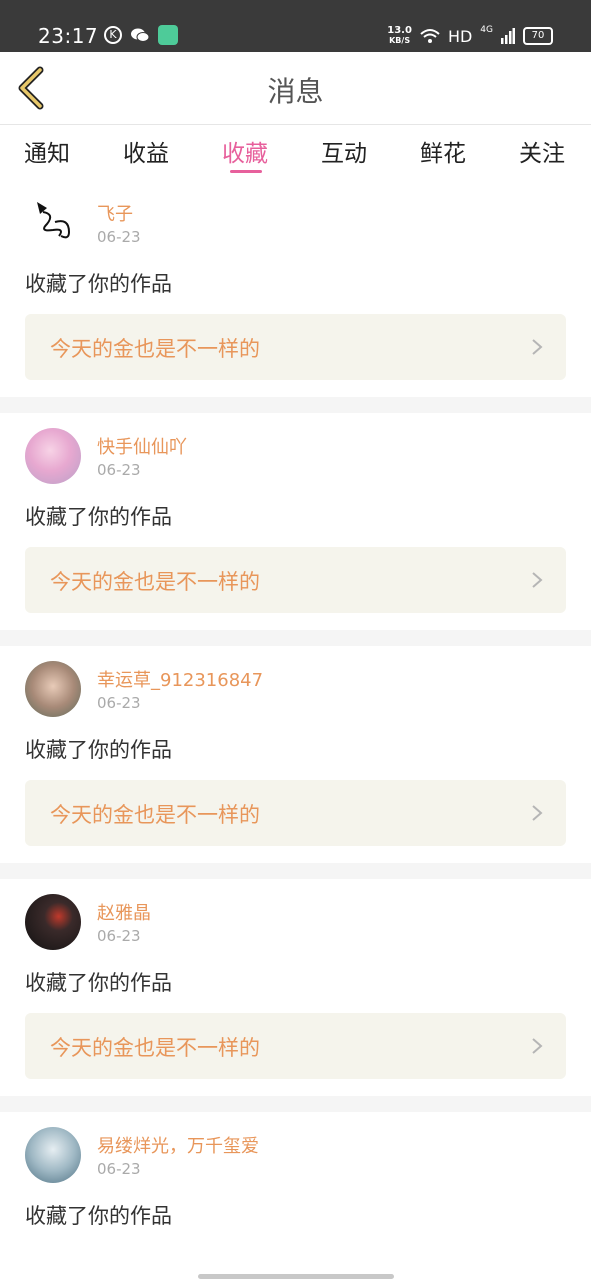 This screenshot has width=591, height=1280. Describe the element at coordinates (113, 35) in the screenshot. I see `k-app-icon: K` at that location.